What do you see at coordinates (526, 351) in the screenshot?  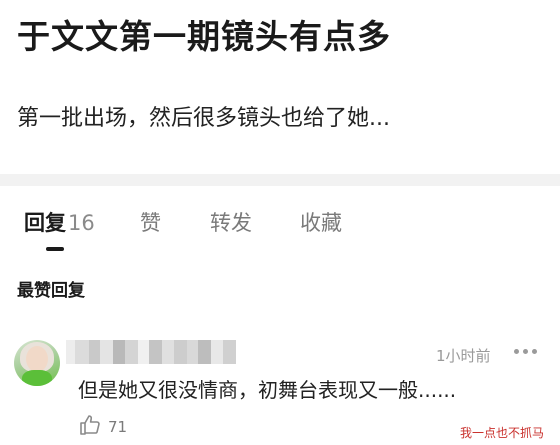 I see `more-dots-icon` at bounding box center [526, 351].